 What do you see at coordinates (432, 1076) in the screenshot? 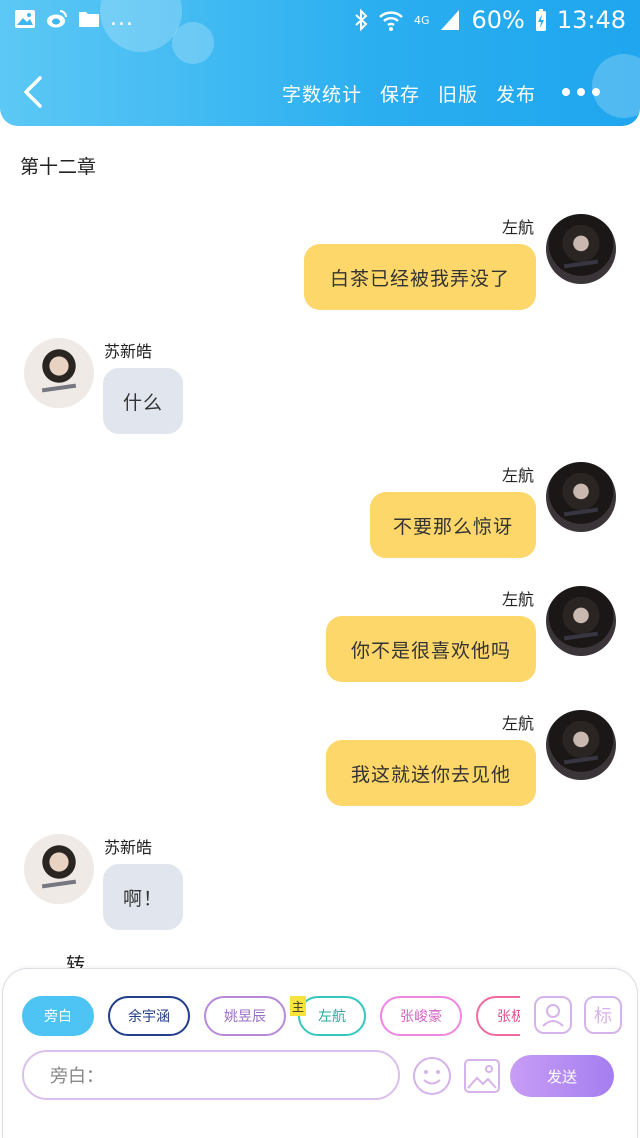
I see `emoji-icon` at bounding box center [432, 1076].